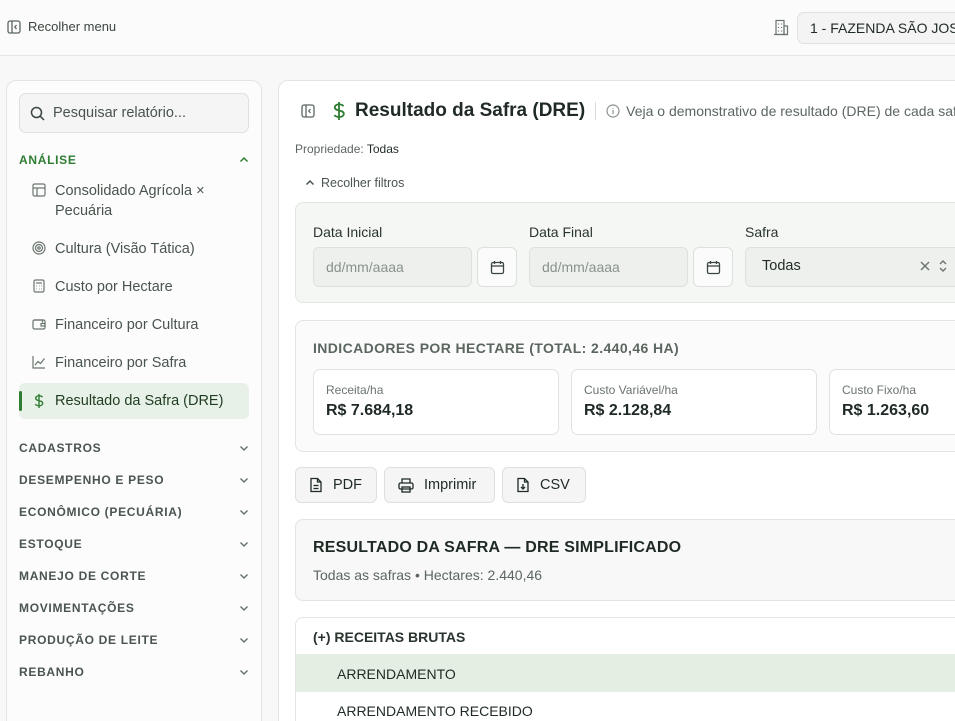  I want to click on dre-subtitle: Todas as safras • Hectares: 2.440,46, so click(428, 575).